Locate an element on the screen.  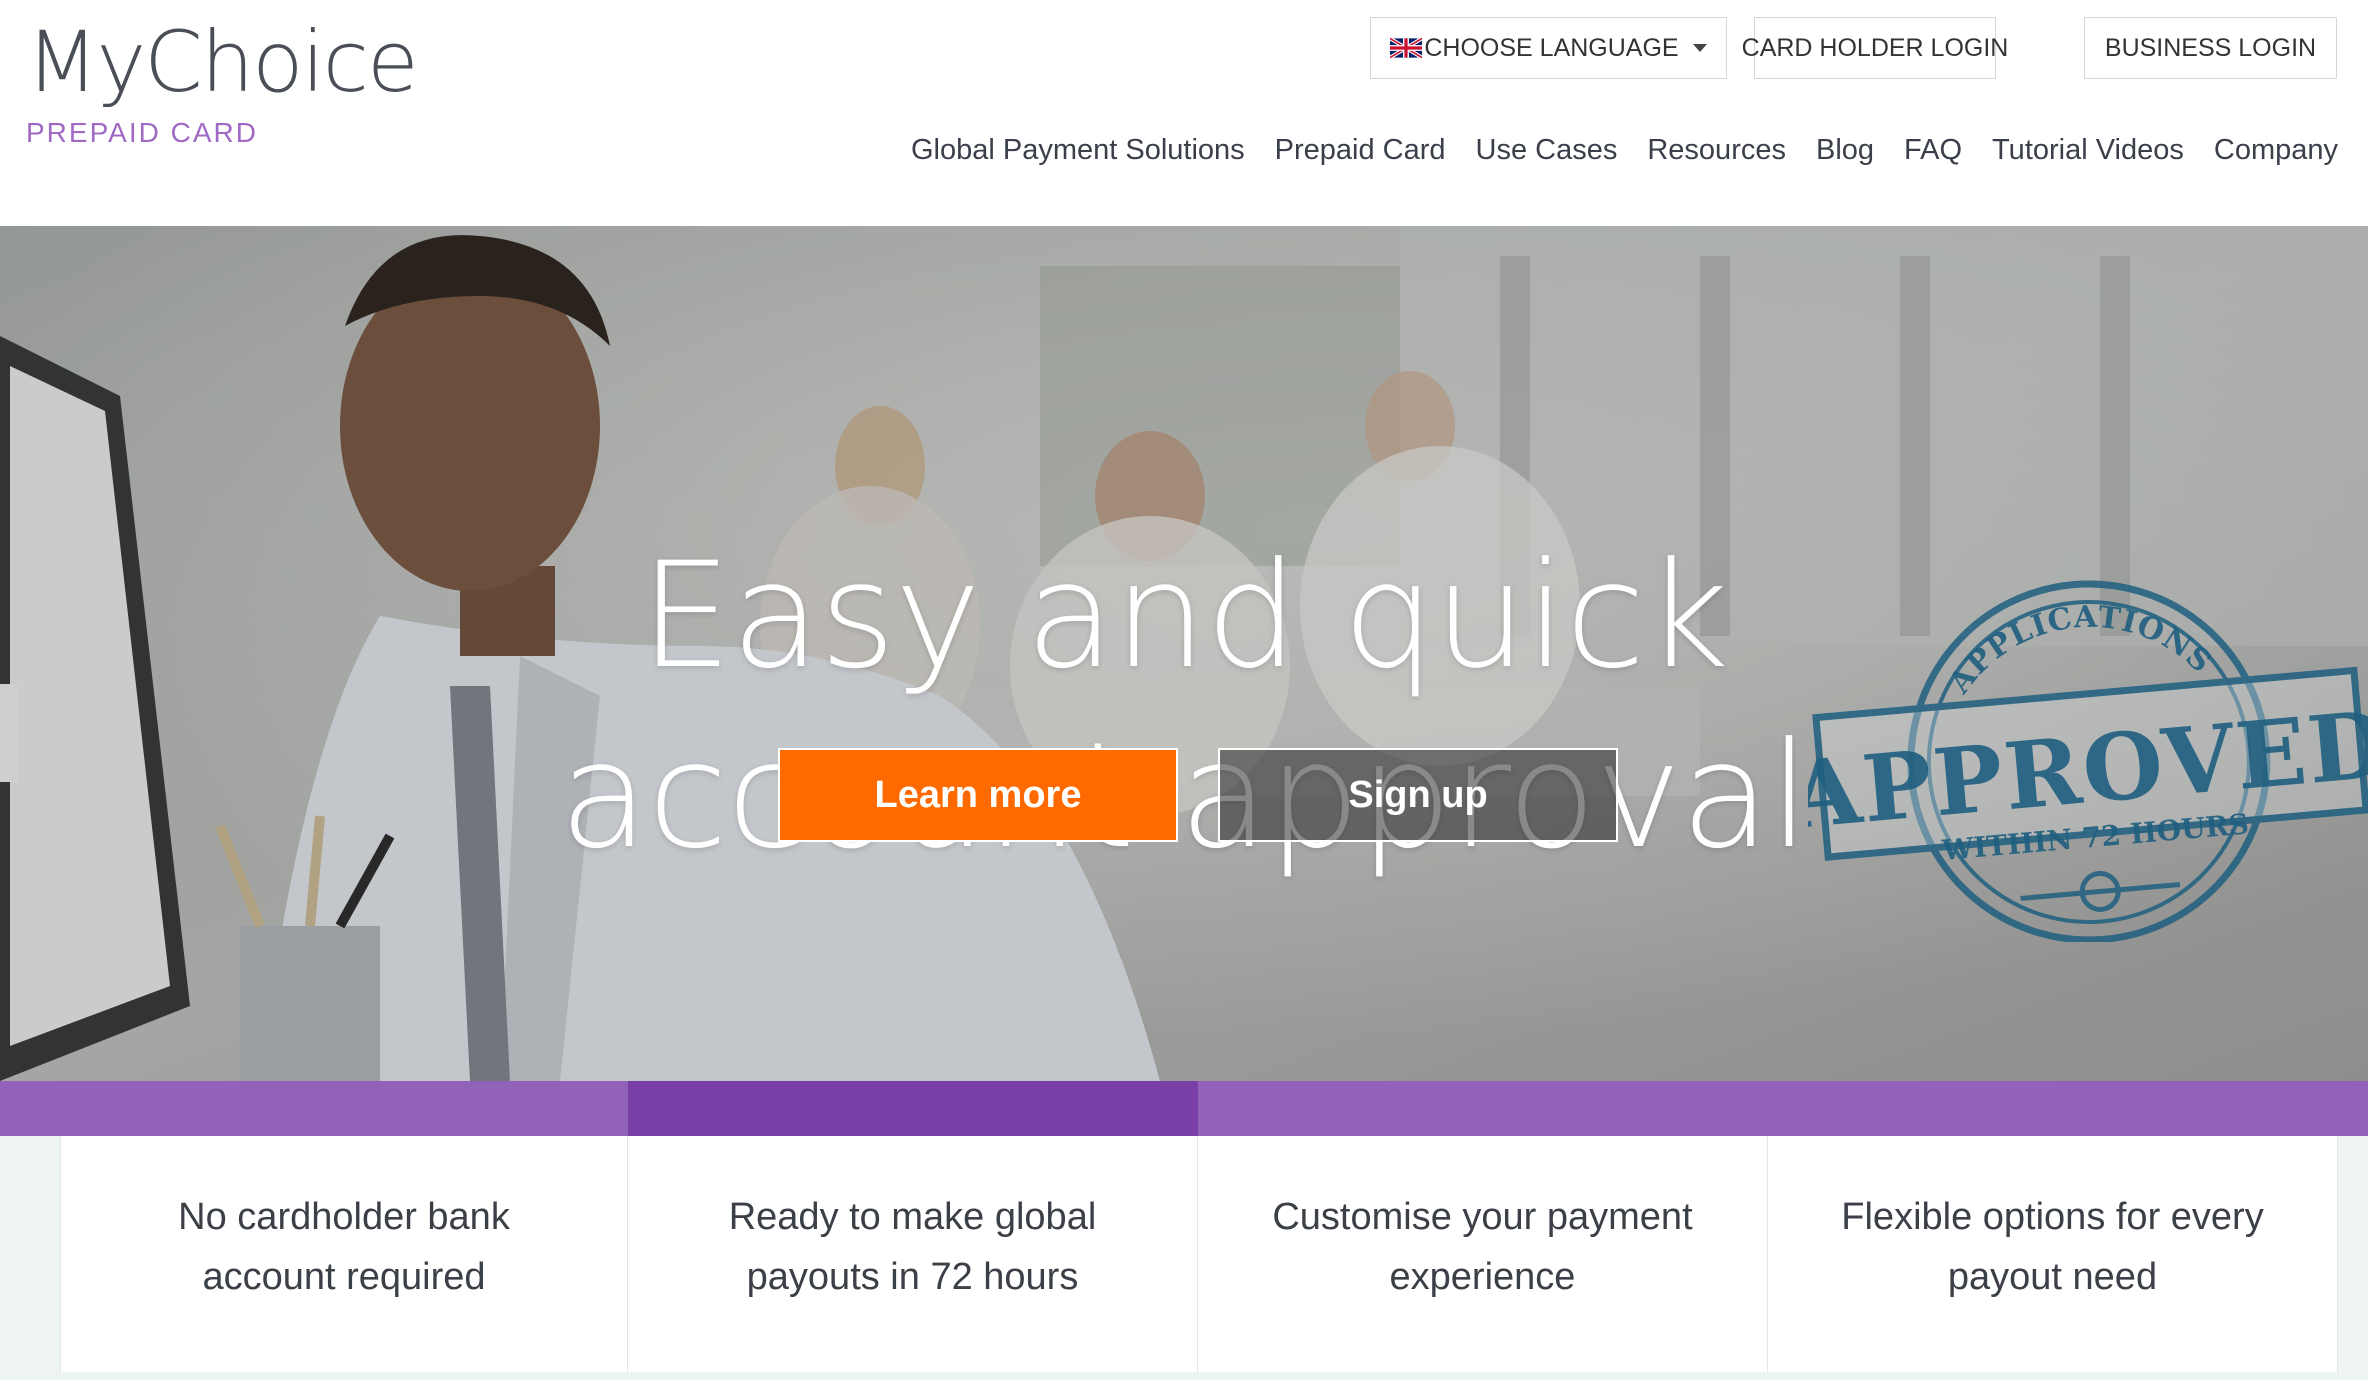
feature-tab-label: Customise your payment experience is located at coordinates (1482, 1247).